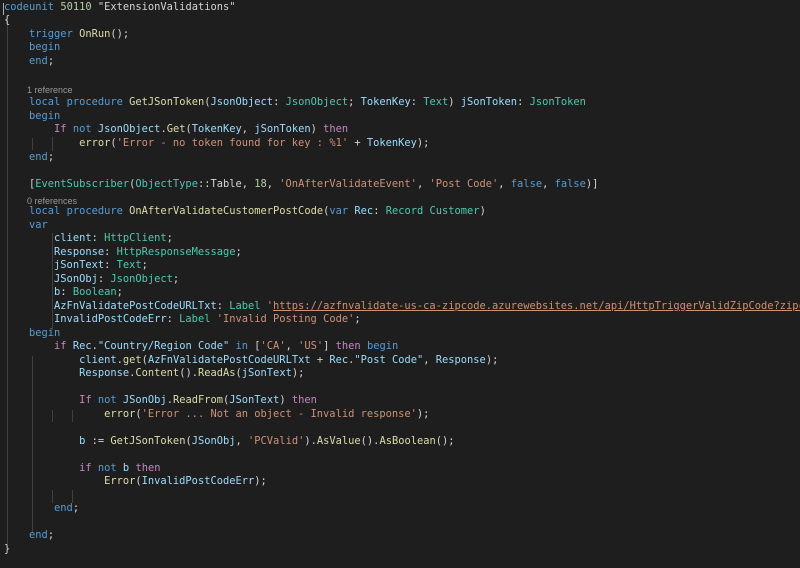  I want to click on code-token: Rec, so click(82, 346).